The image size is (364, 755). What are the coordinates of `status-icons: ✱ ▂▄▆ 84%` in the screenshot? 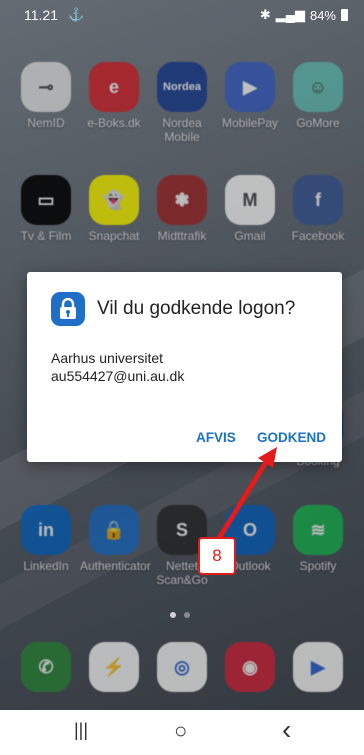 It's located at (304, 15).